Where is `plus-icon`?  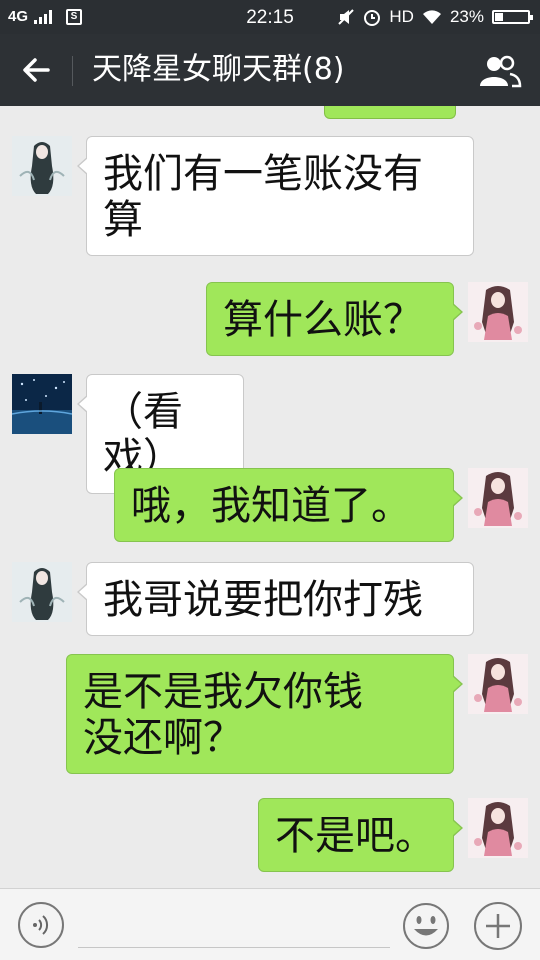
plus-icon is located at coordinates (498, 926).